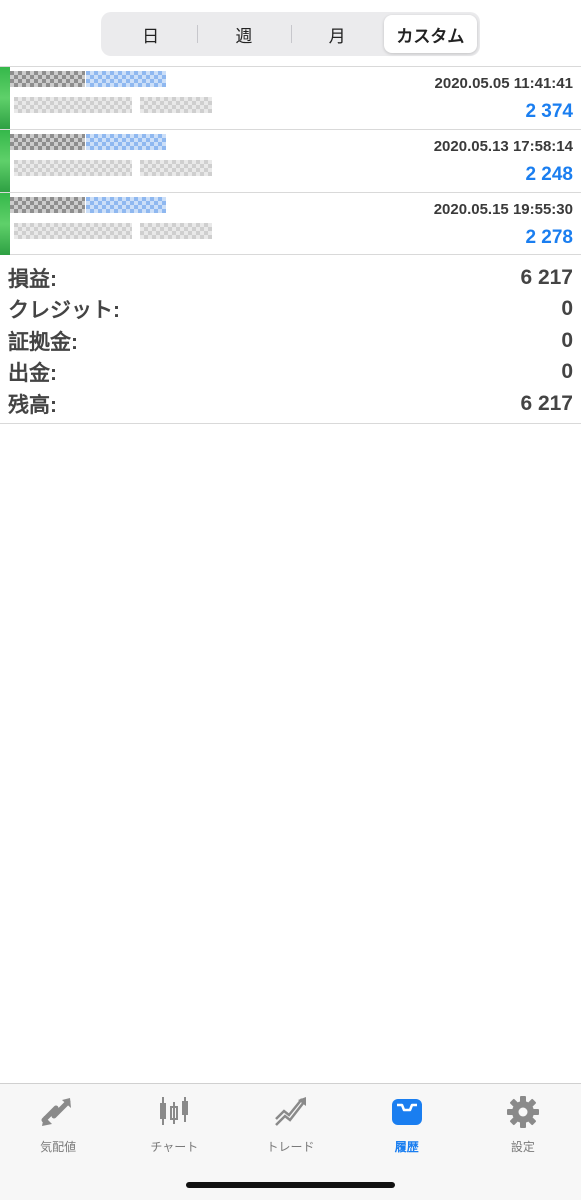 The width and height of the screenshot is (581, 1200). I want to click on tab-label: 設定, so click(522, 1147).